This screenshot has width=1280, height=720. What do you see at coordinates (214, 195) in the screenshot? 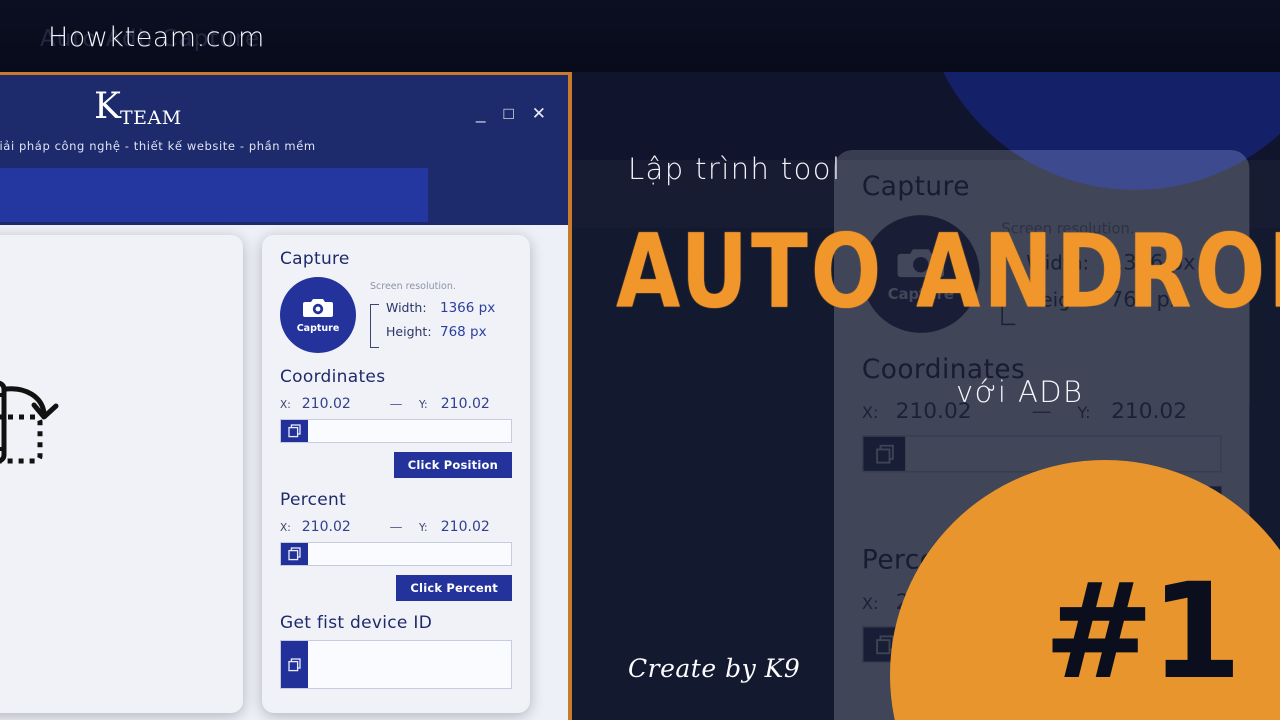
I see `app-header-band` at bounding box center [214, 195].